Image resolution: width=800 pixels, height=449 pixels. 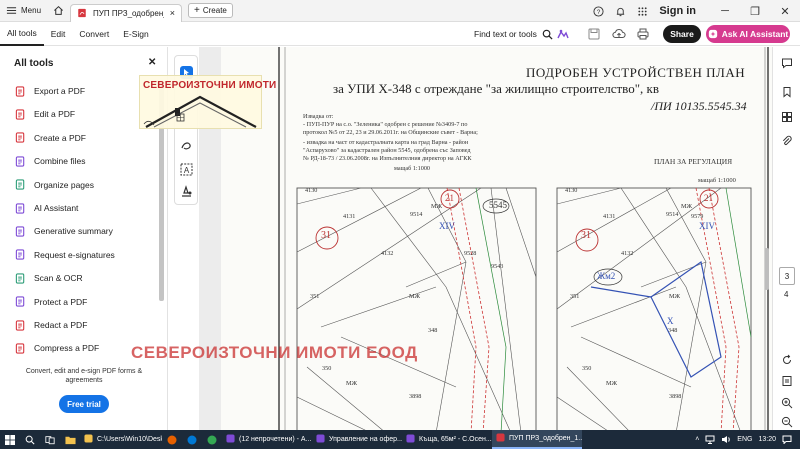 What do you see at coordinates (787, 381) in the screenshot?
I see `fit-page-icon` at bounding box center [787, 381].